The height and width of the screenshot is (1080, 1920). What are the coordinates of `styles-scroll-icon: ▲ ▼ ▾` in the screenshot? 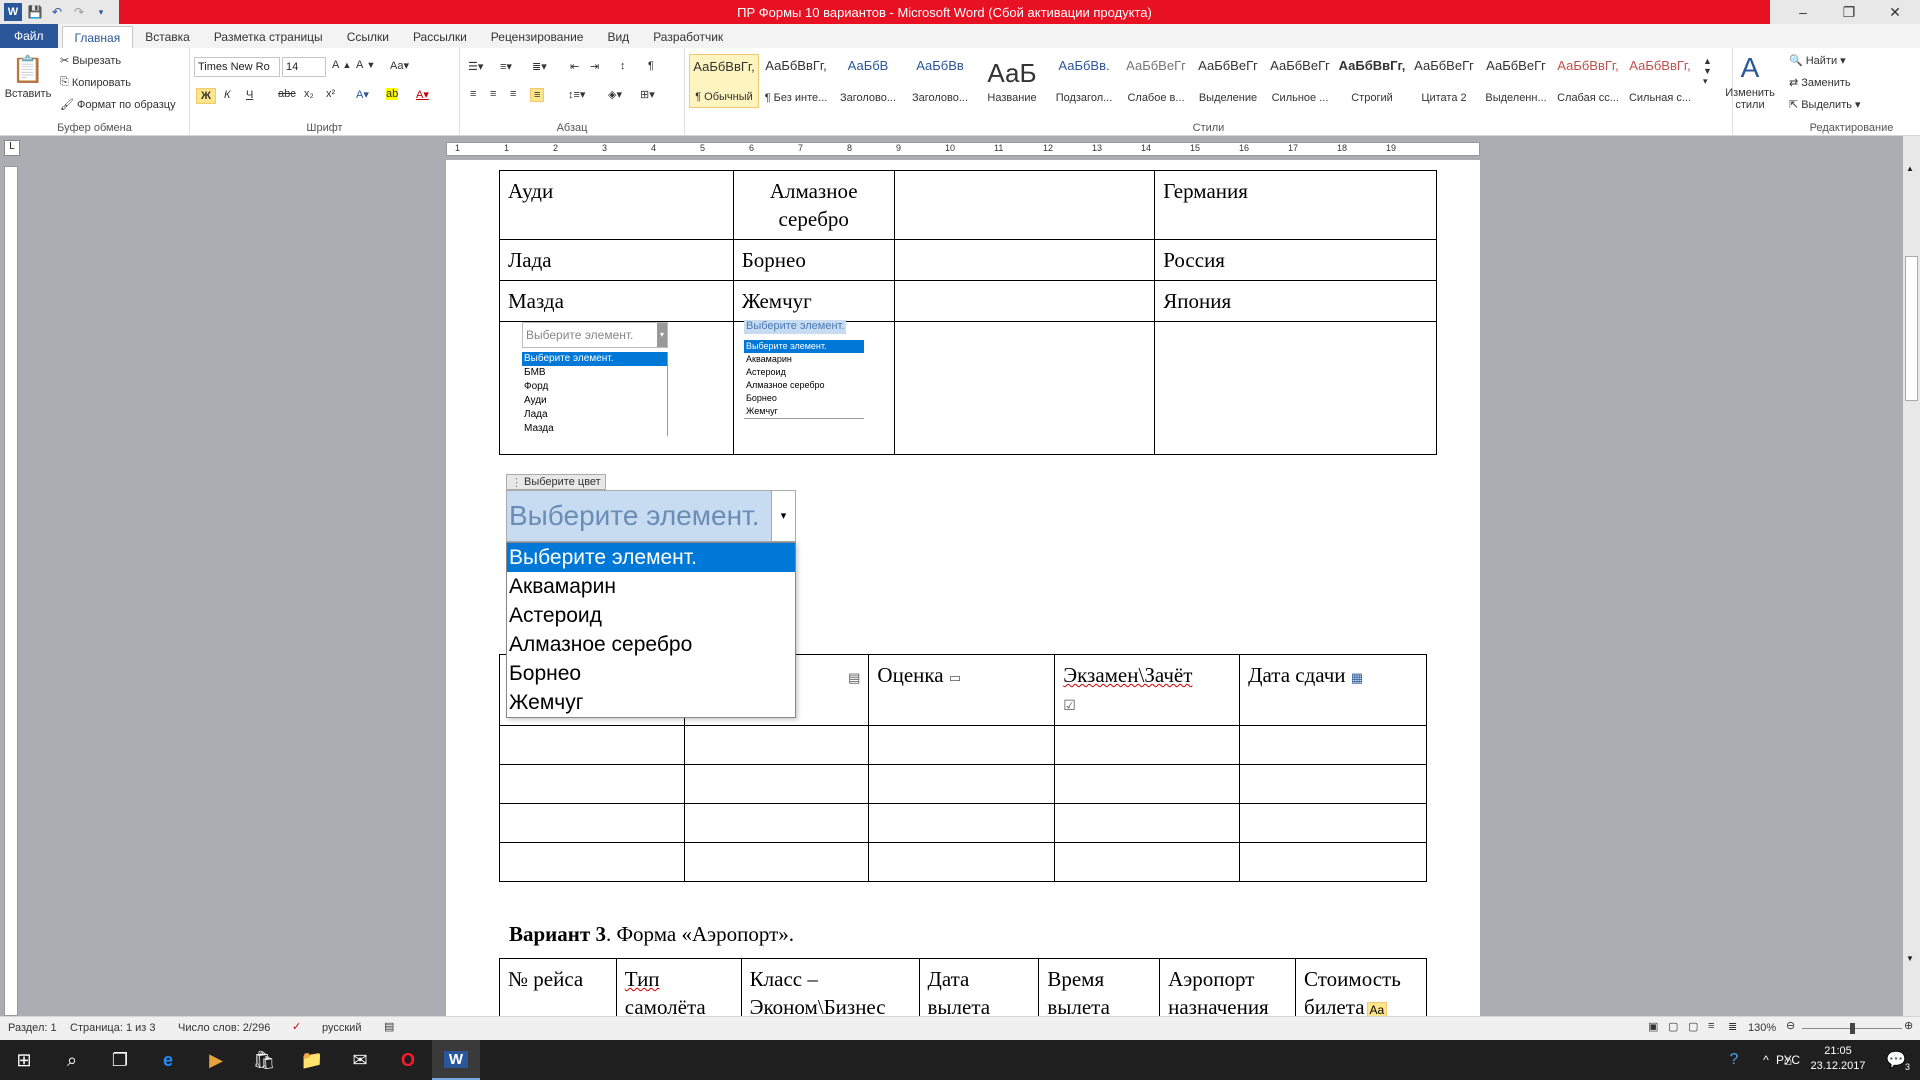 It's located at (1707, 71).